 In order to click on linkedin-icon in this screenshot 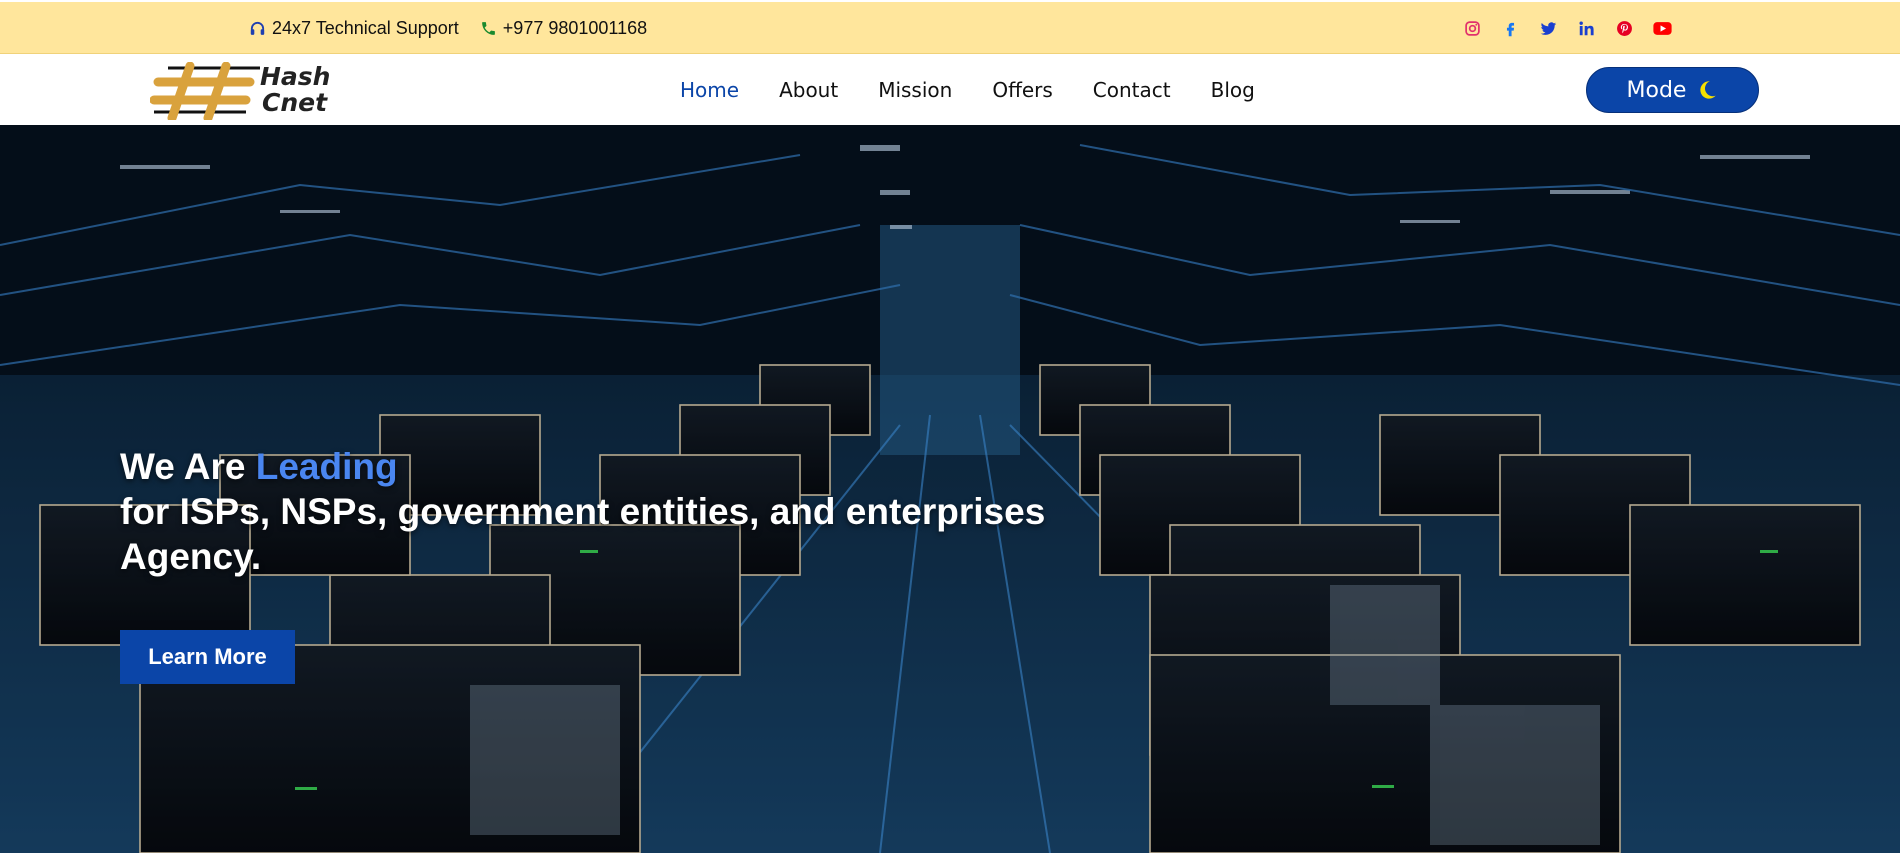, I will do `click(1586, 27)`.